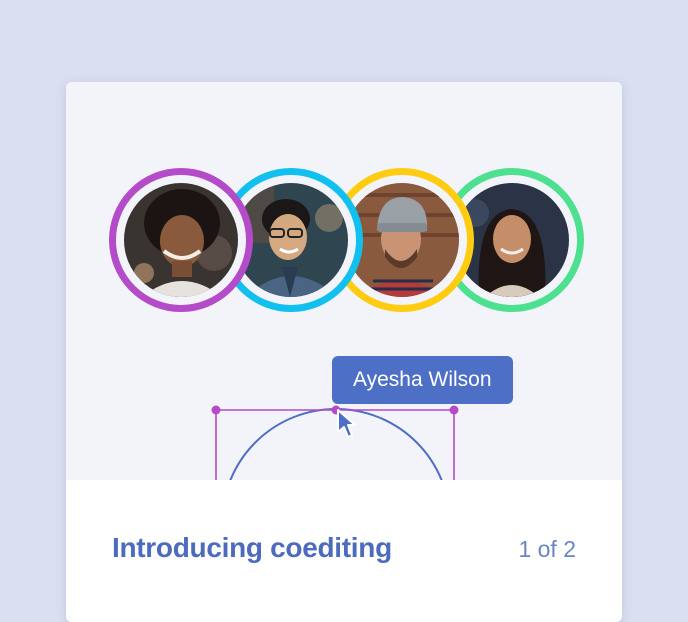 The height and width of the screenshot is (622, 688). What do you see at coordinates (454, 410) in the screenshot?
I see `resize-handle-right` at bounding box center [454, 410].